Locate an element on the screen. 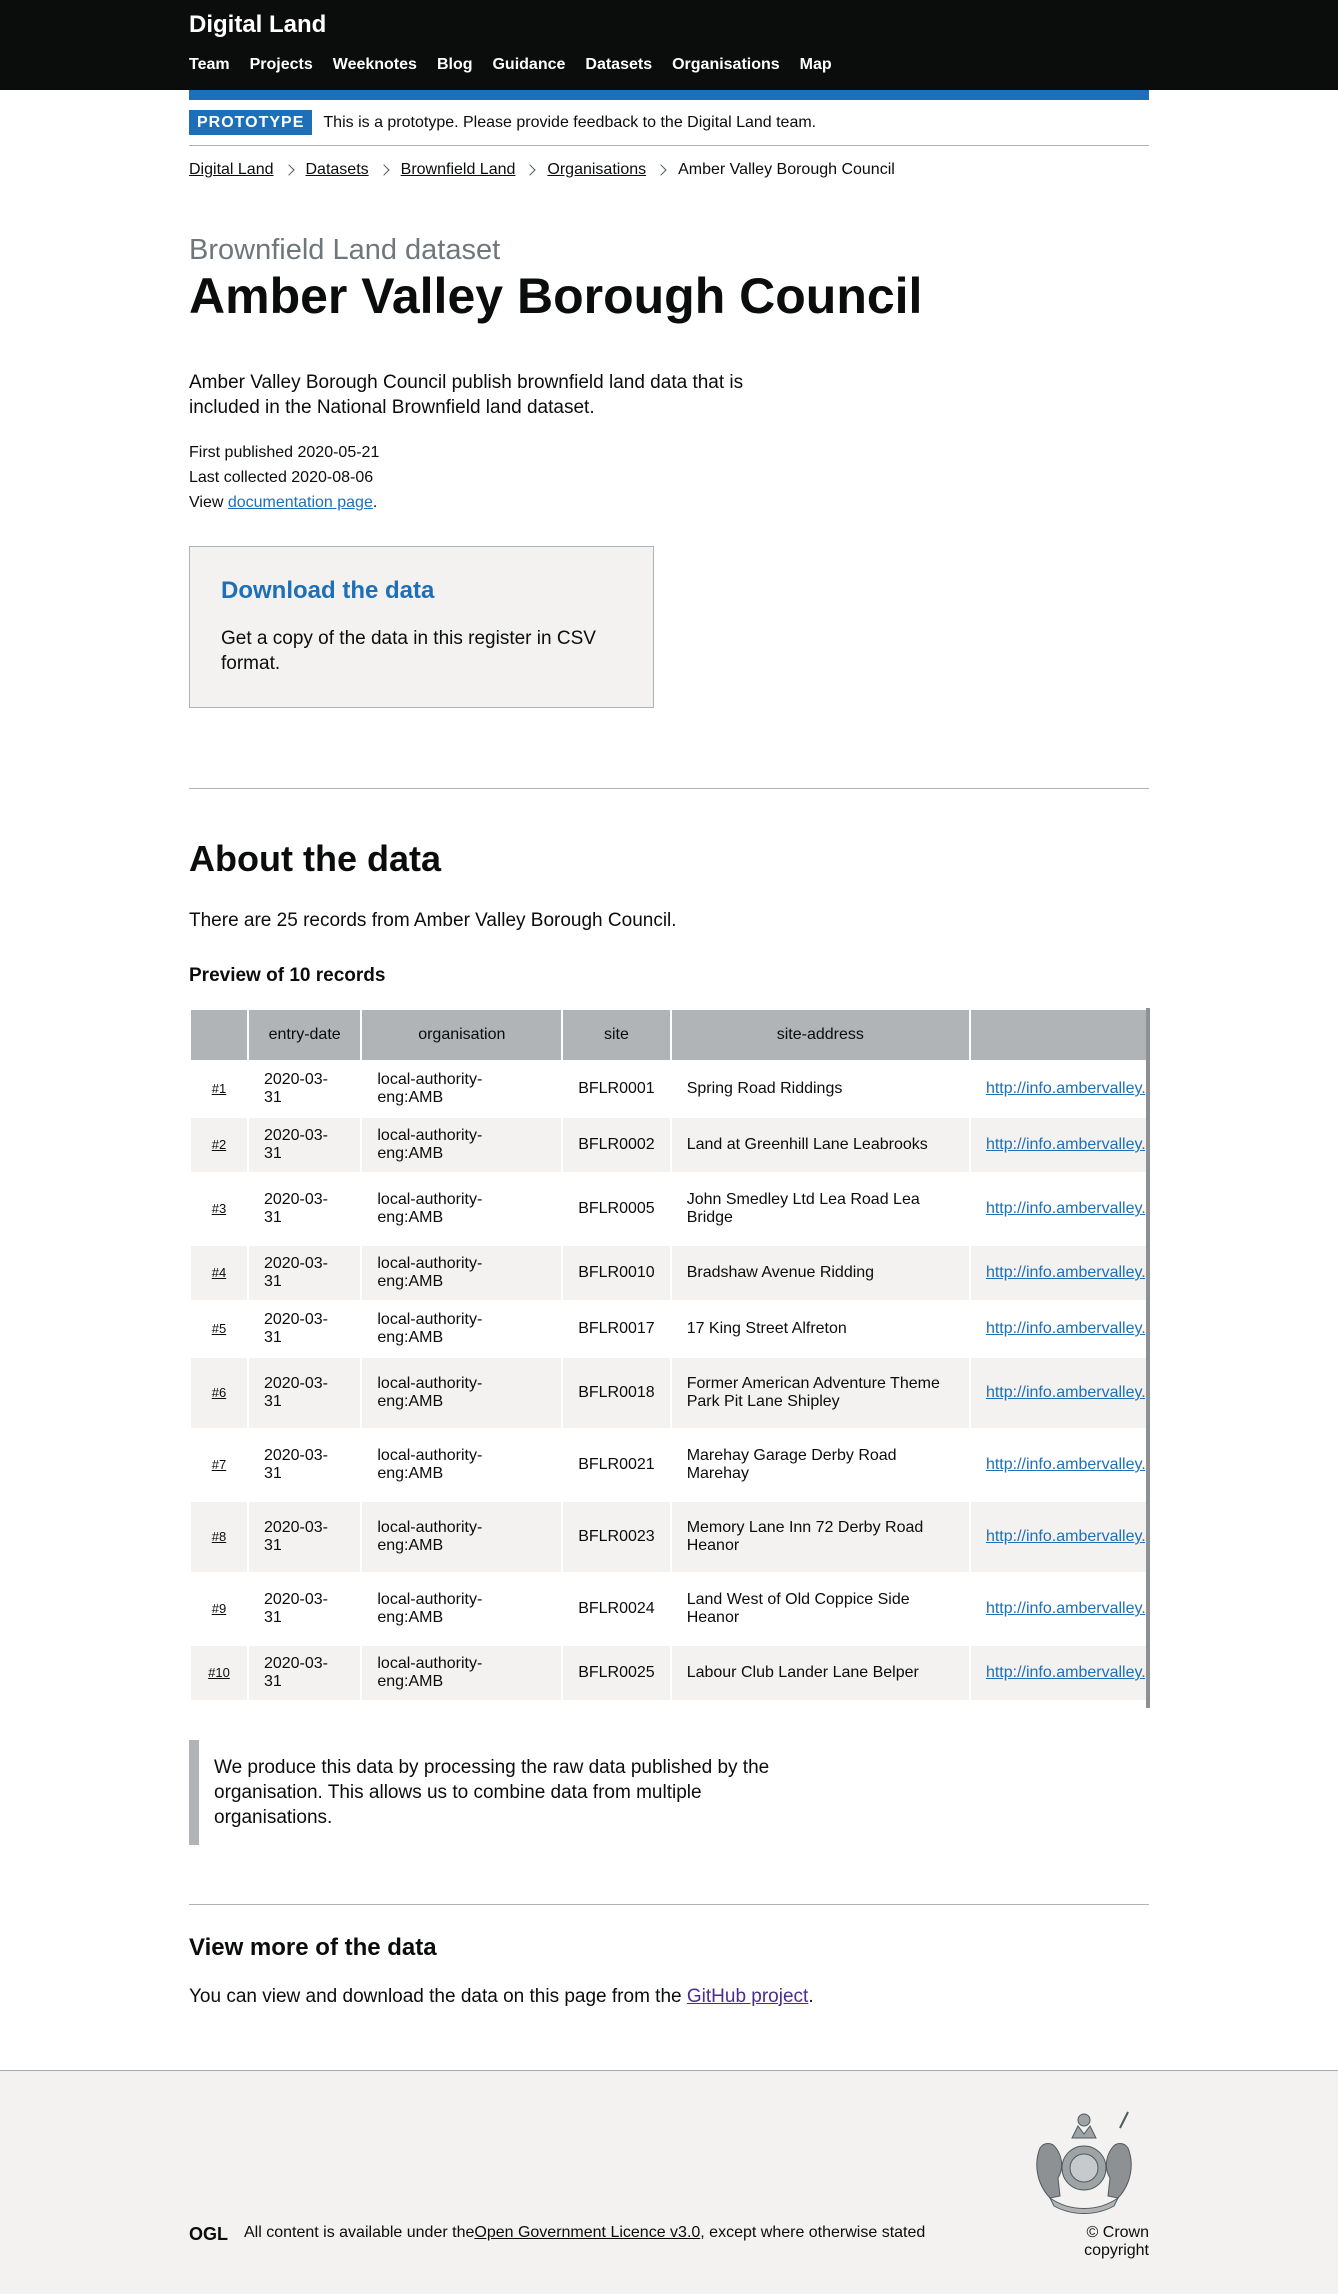 Image resolution: width=1338 pixels, height=2294 pixels. nav-item-projects: Projects is located at coordinates (281, 65).